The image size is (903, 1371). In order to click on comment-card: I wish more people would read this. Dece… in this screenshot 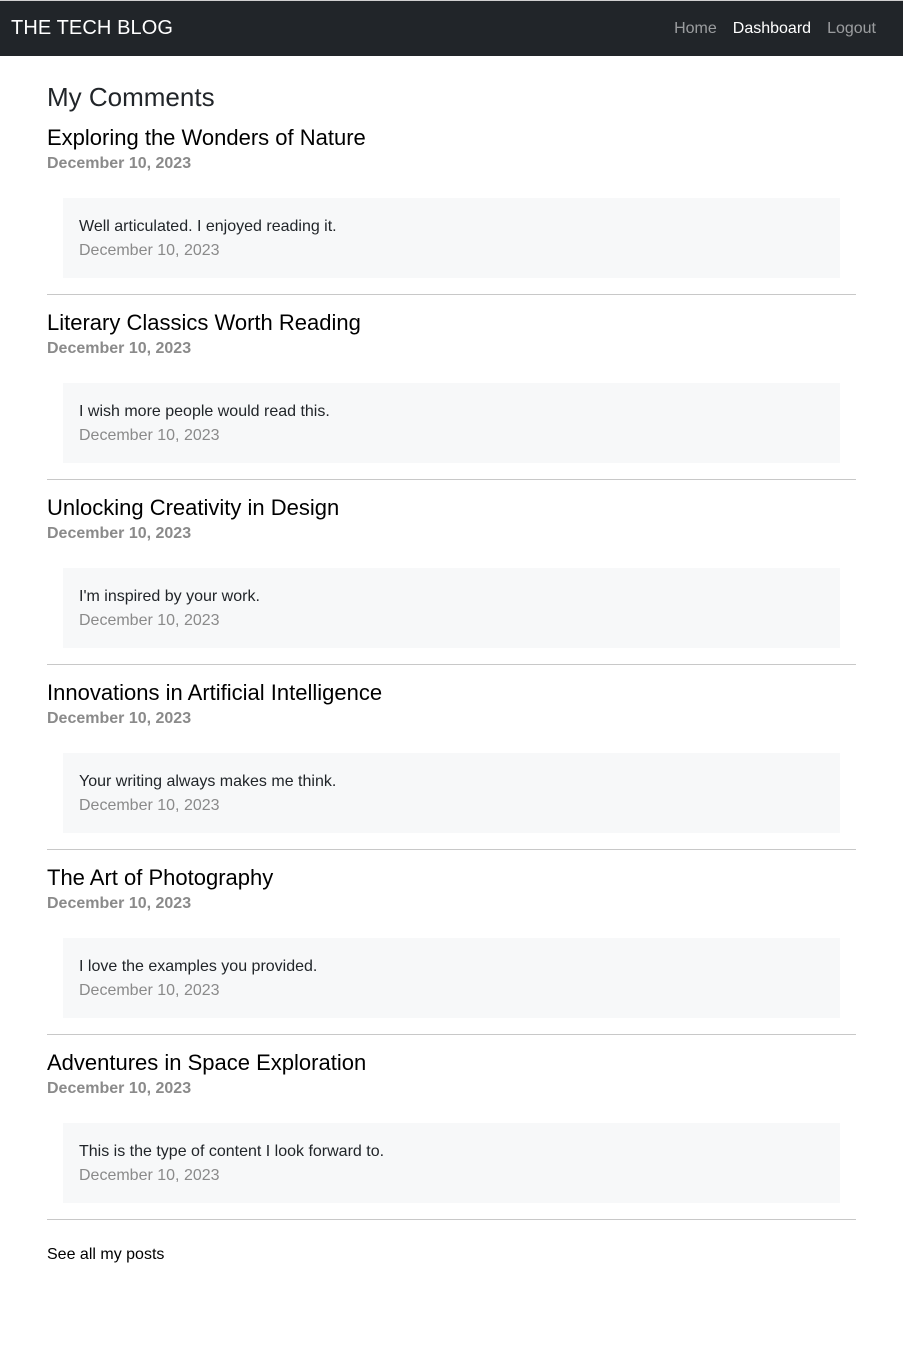, I will do `click(451, 423)`.